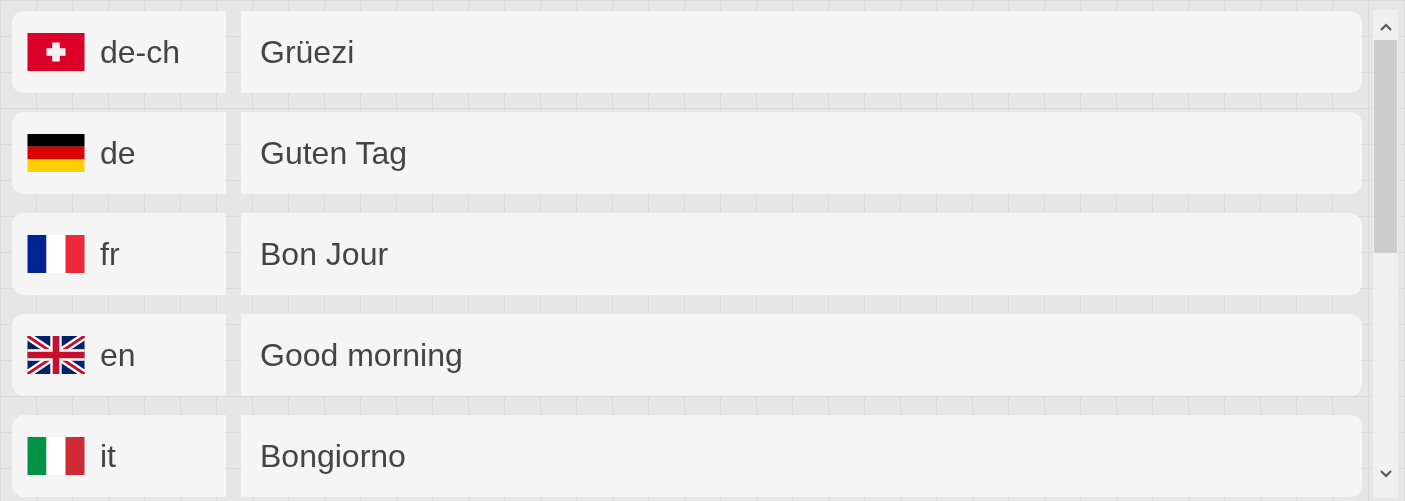 The height and width of the screenshot is (501, 1405). I want to click on language-code: de-ch, so click(140, 52).